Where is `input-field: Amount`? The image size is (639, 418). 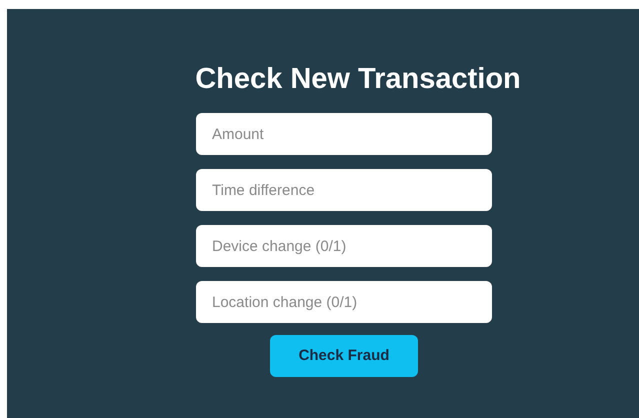
input-field: Amount is located at coordinates (344, 134).